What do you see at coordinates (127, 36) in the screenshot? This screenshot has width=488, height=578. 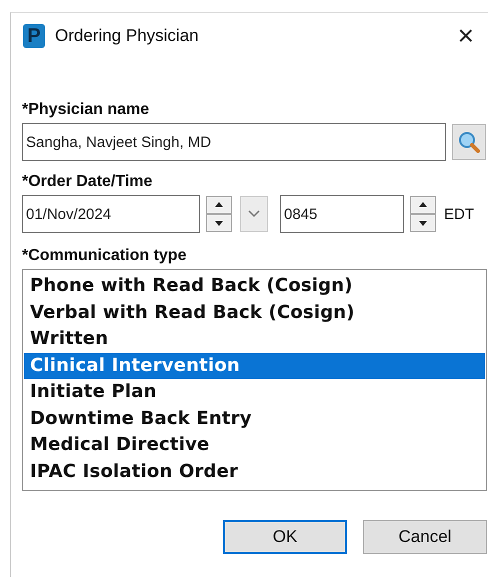 I see `window-title: Ordering Physician` at bounding box center [127, 36].